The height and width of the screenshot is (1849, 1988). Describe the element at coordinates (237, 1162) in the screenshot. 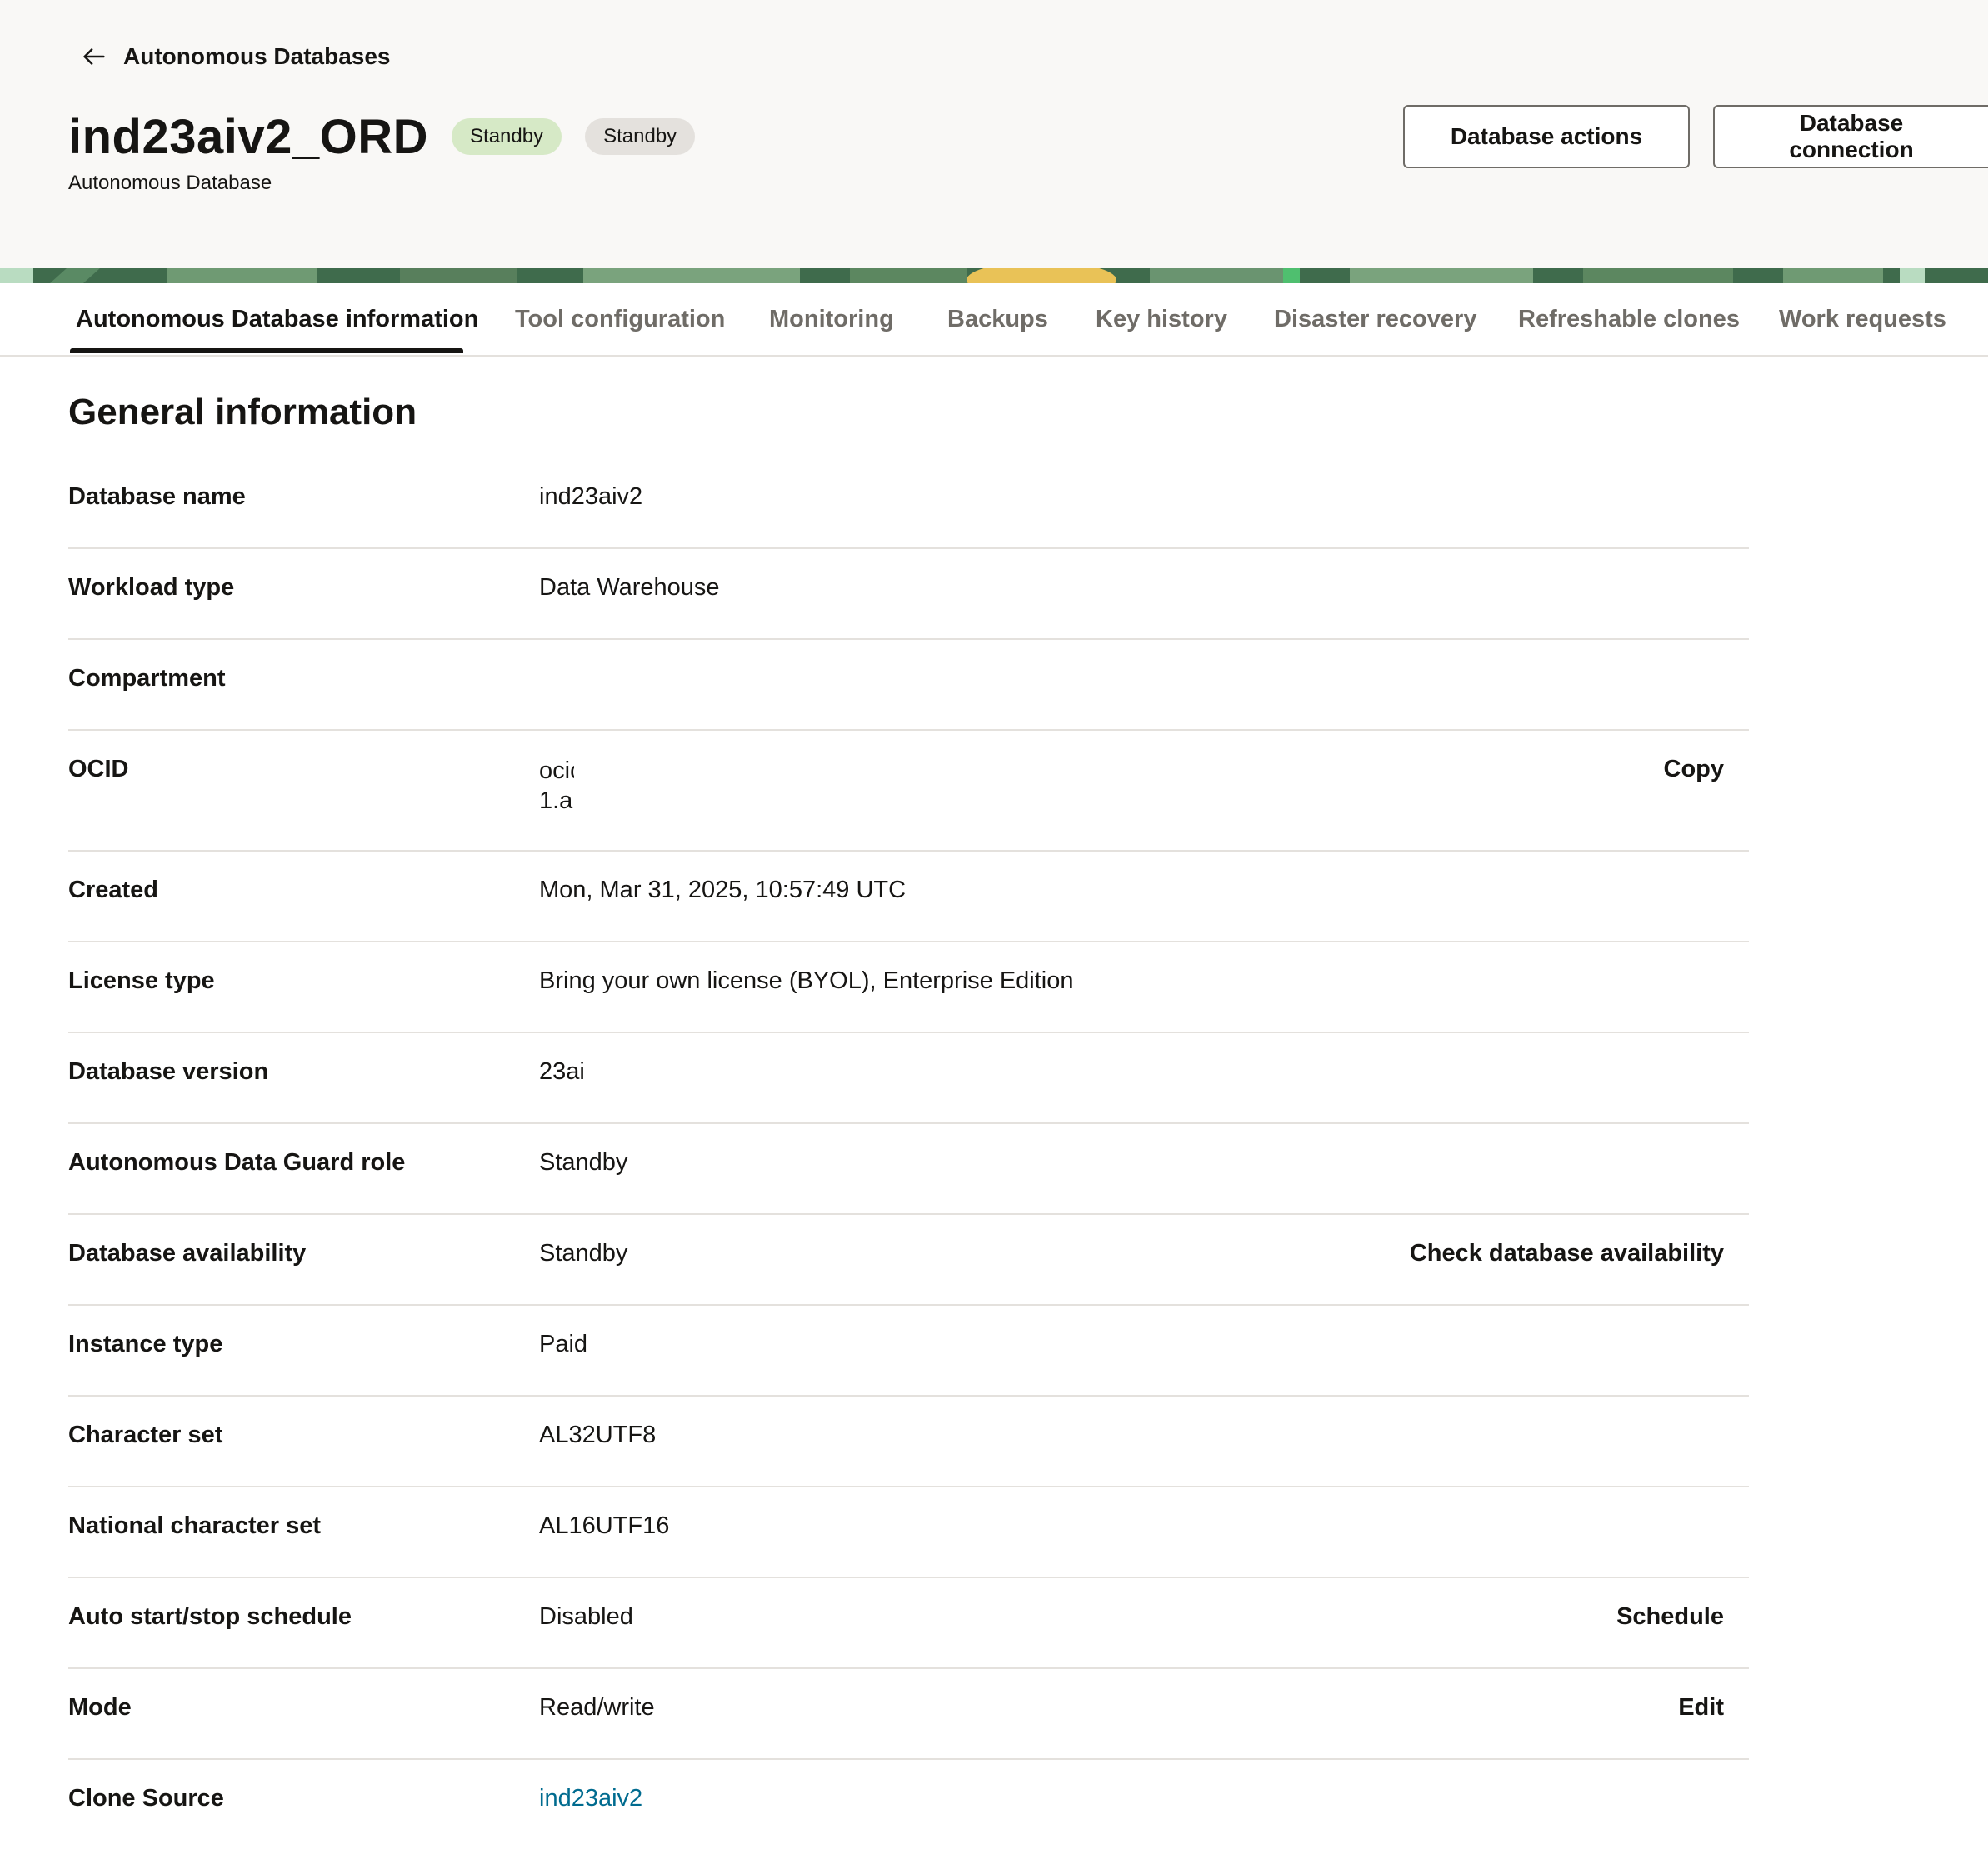

I see `row-label: Autonomous Data Guard role` at that location.